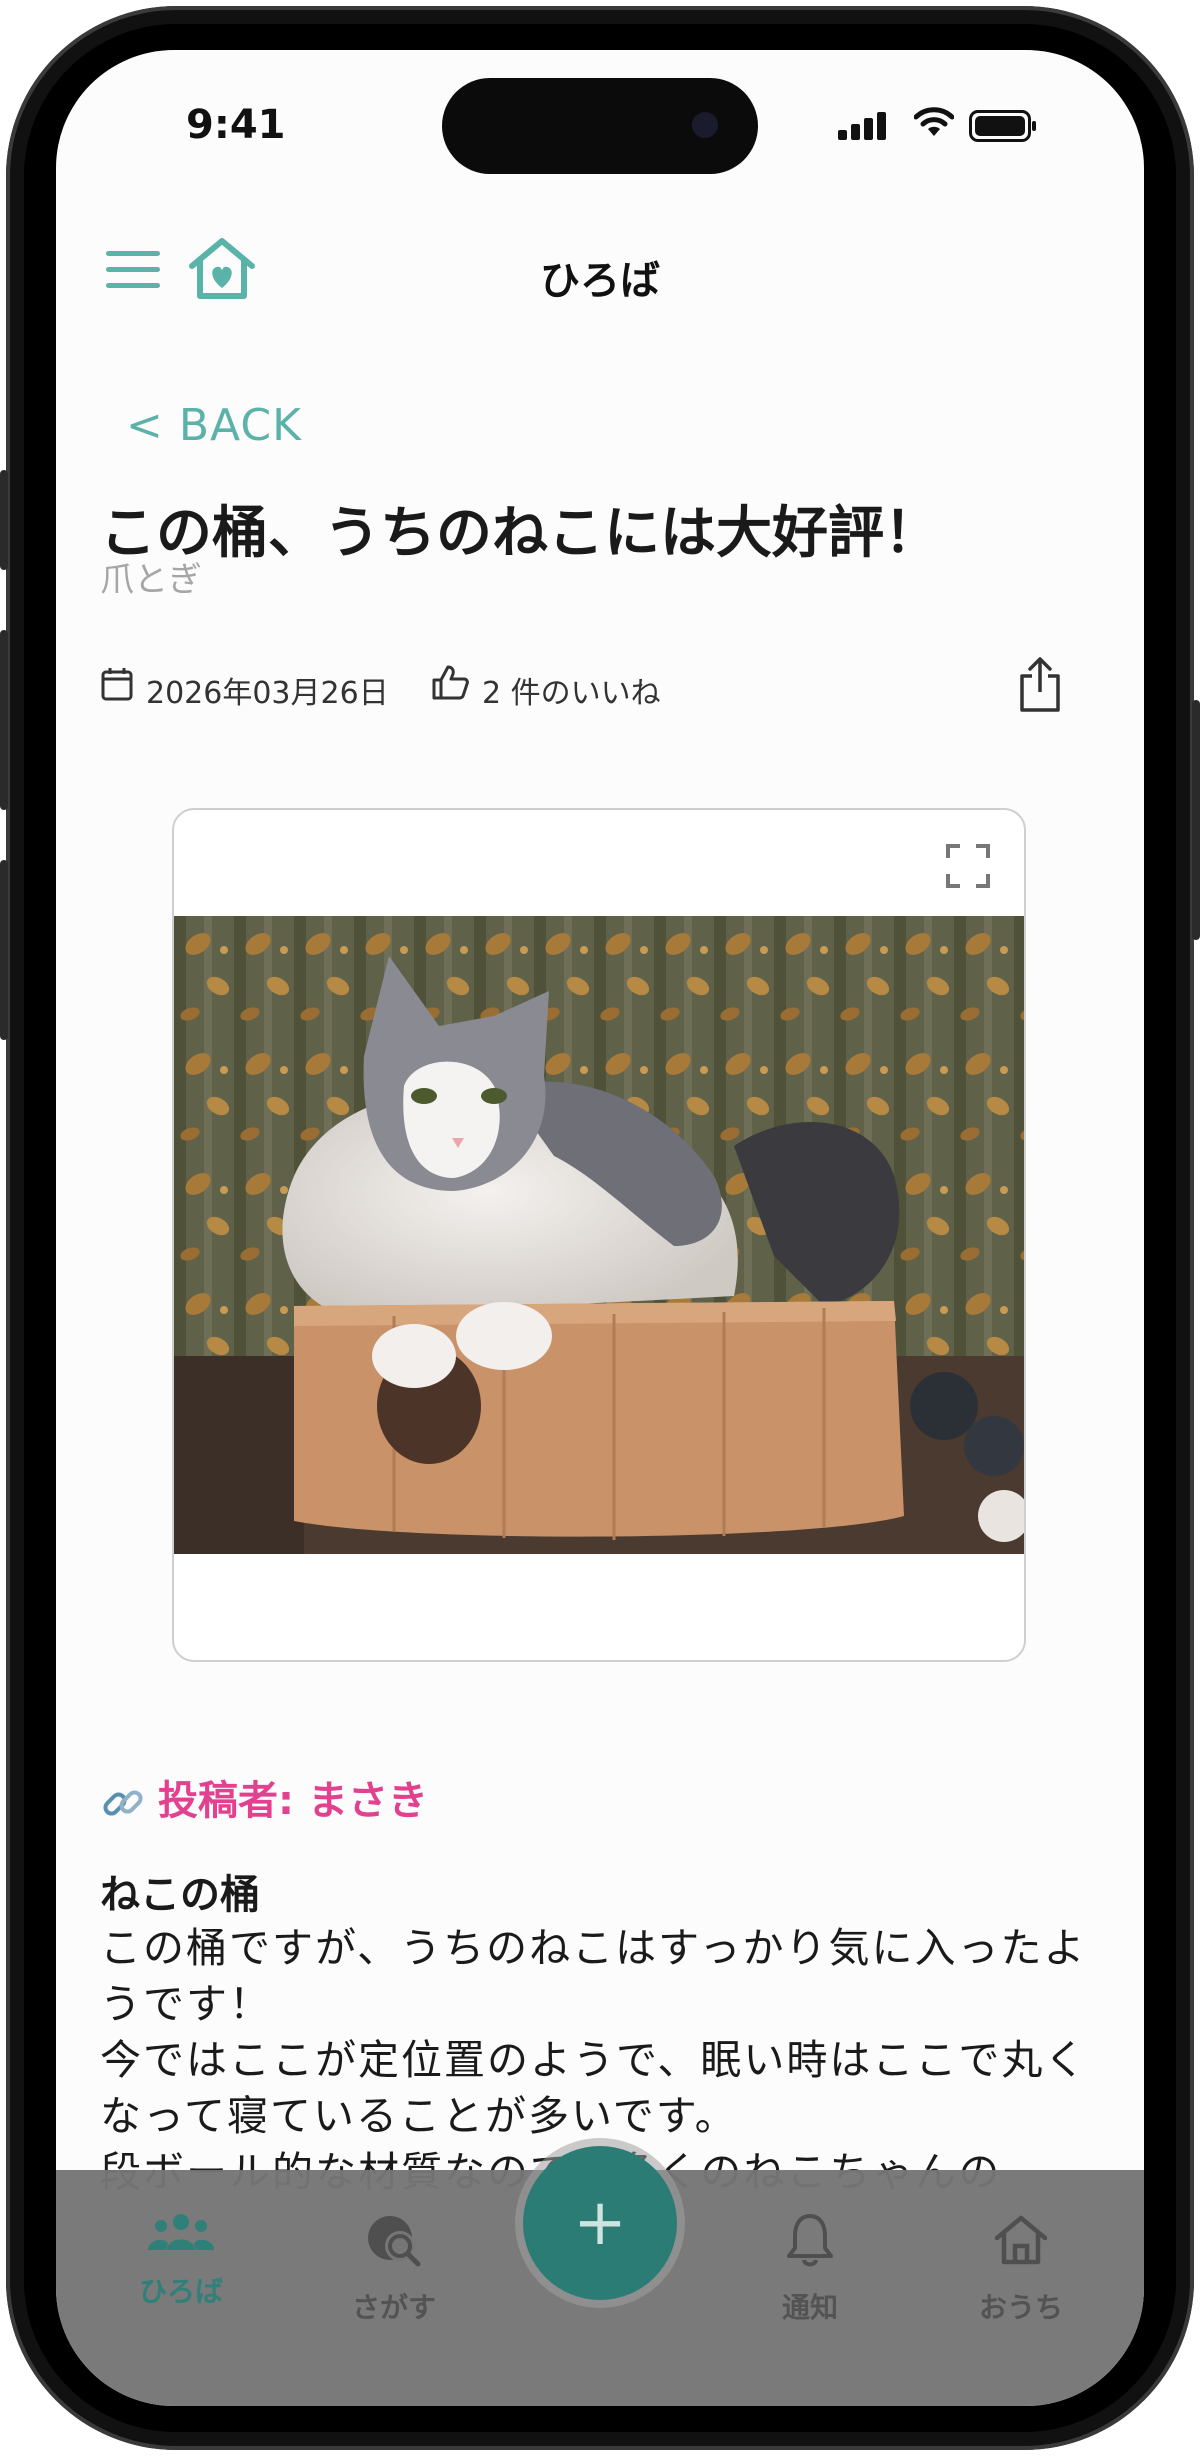 This screenshot has height=2456, width=1200. What do you see at coordinates (180, 2291) in the screenshot?
I see `tab-label: ひろば` at bounding box center [180, 2291].